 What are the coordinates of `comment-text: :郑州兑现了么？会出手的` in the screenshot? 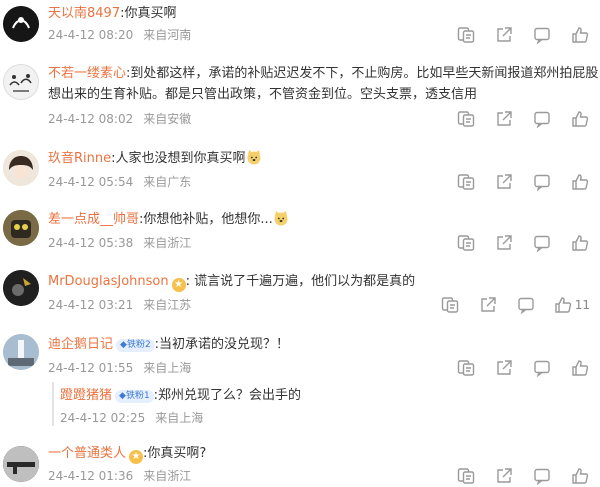 It's located at (227, 395).